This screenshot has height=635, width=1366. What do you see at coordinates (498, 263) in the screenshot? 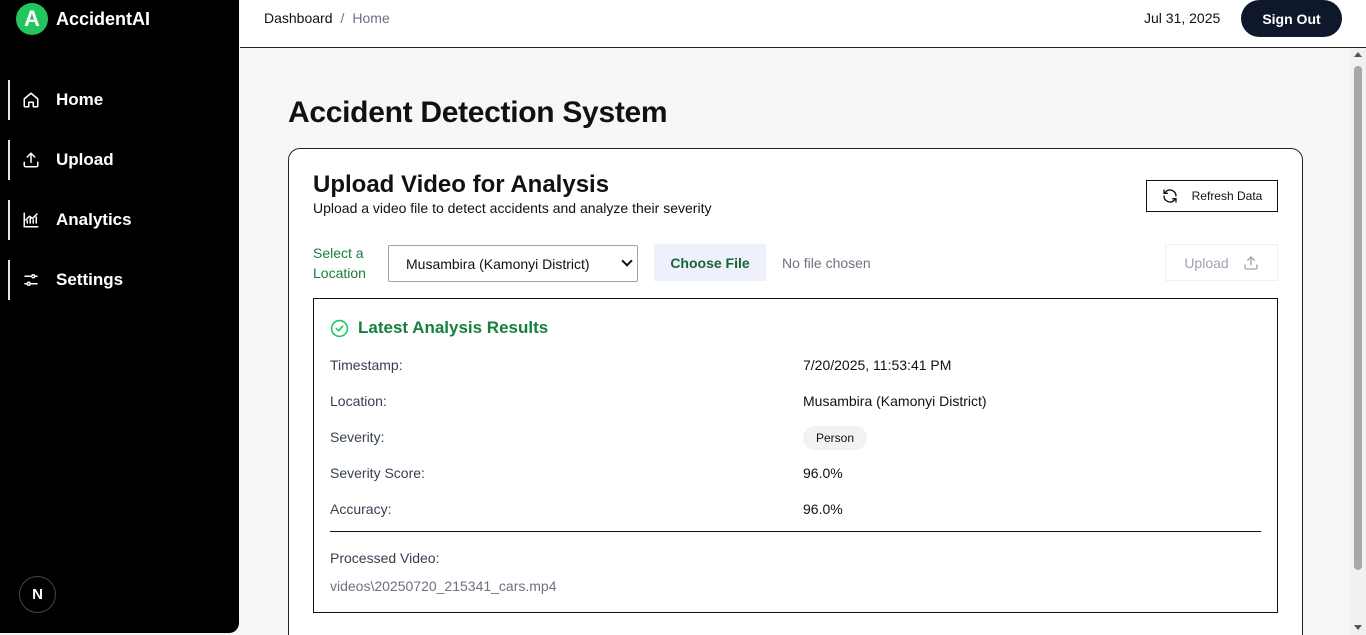
I see `location-select-value: Musambira (Kamonyi District)` at bounding box center [498, 263].